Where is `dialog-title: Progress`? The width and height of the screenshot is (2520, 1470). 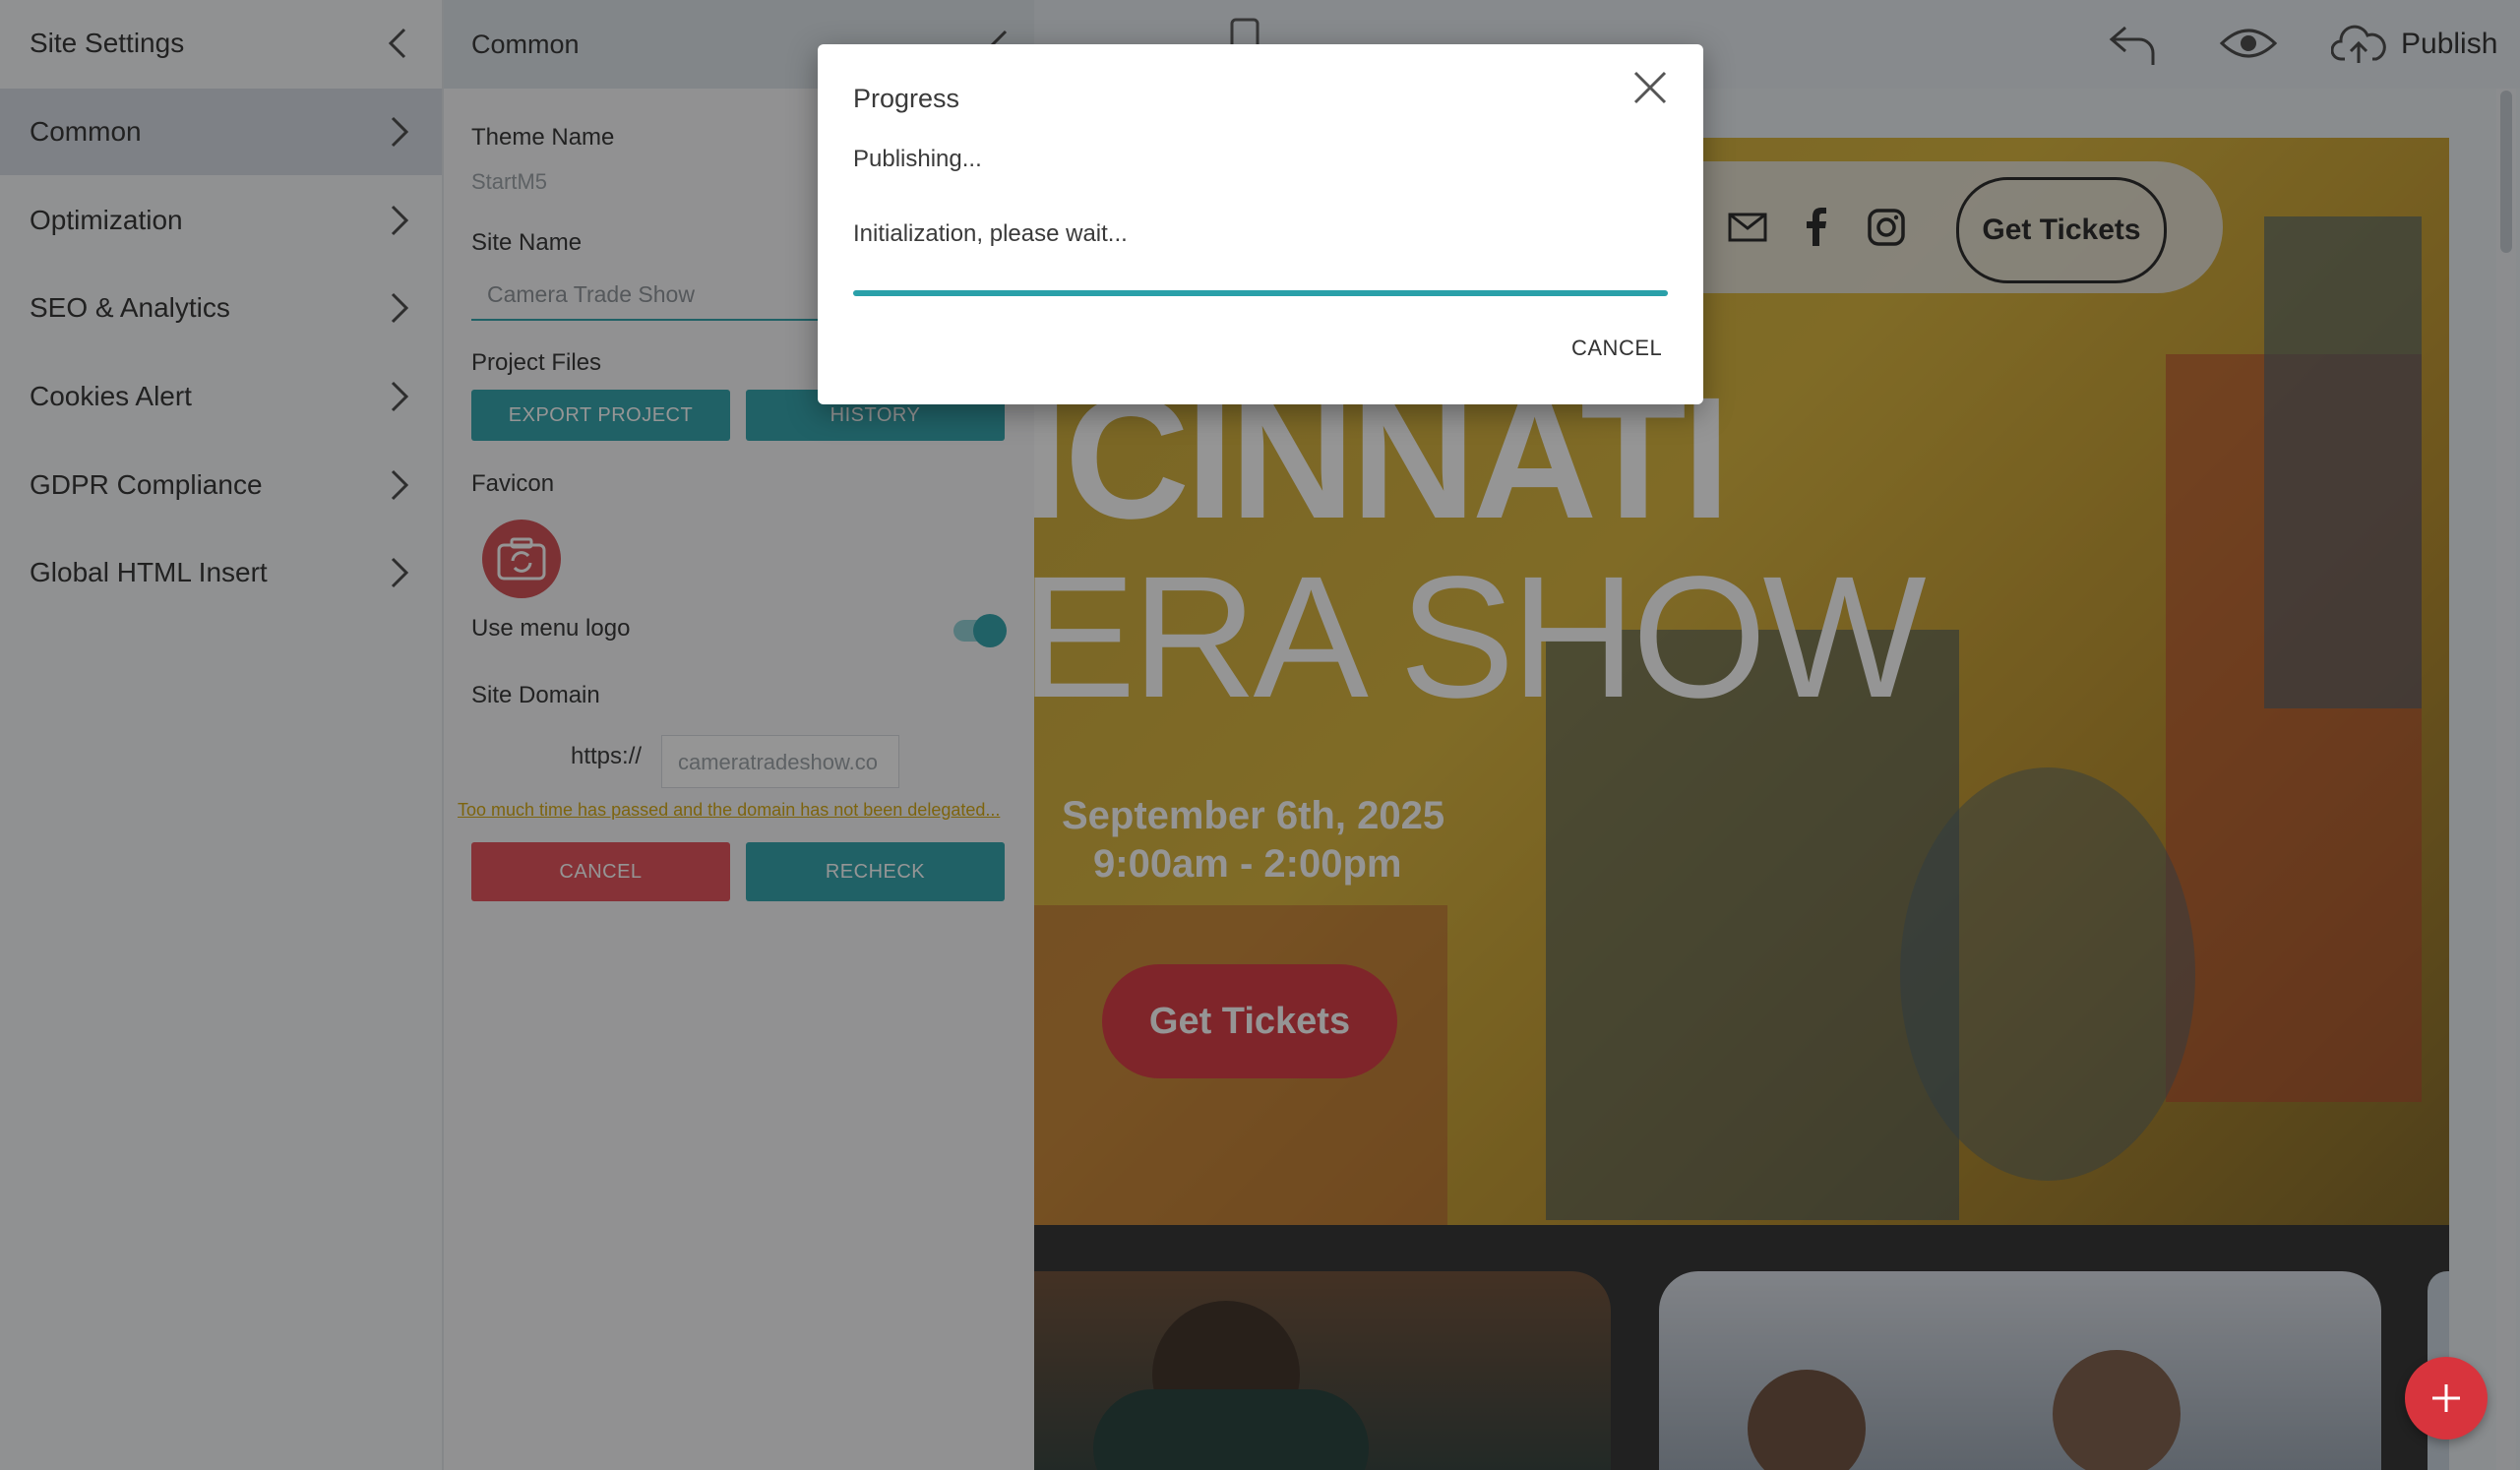 dialog-title: Progress is located at coordinates (906, 98).